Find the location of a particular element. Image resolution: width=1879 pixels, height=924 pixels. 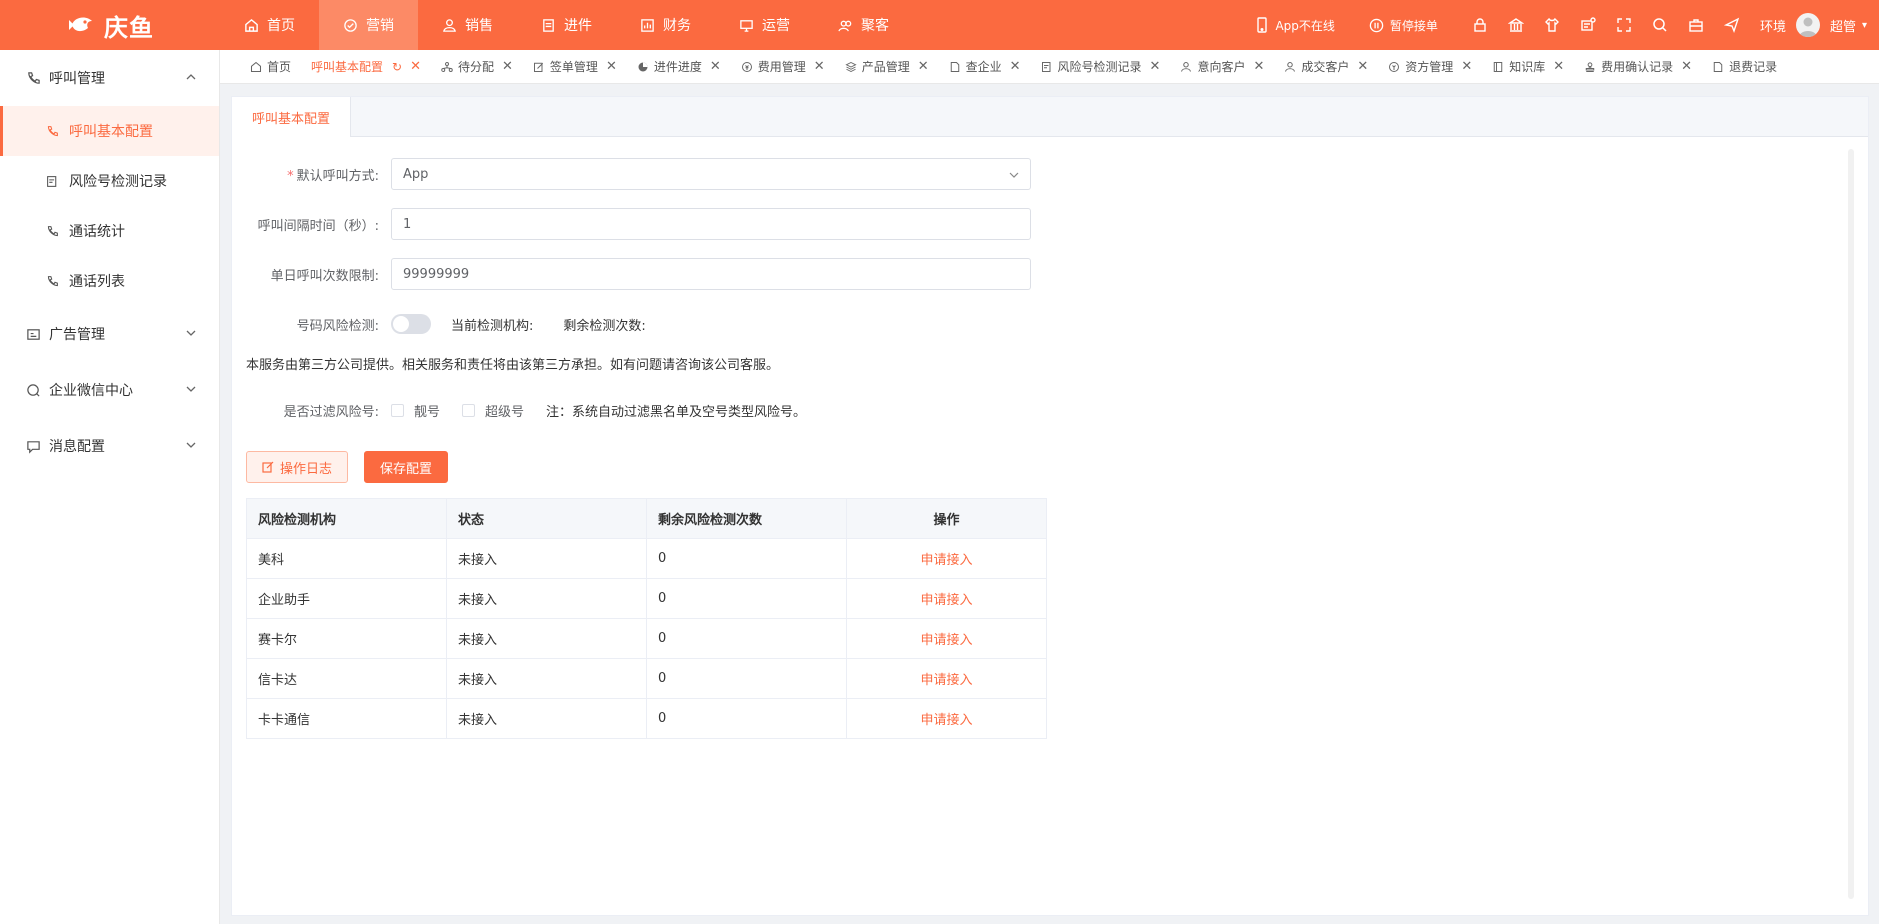

phone-icon is located at coordinates (34, 77).